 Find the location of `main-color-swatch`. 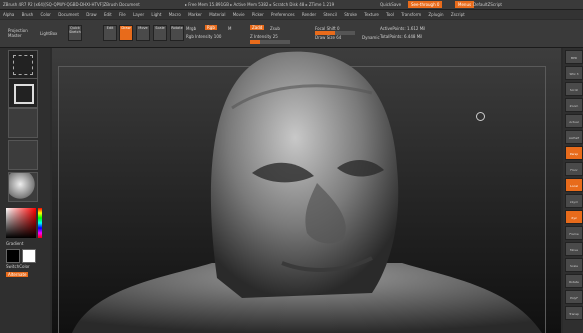

main-color-swatch is located at coordinates (13, 256).